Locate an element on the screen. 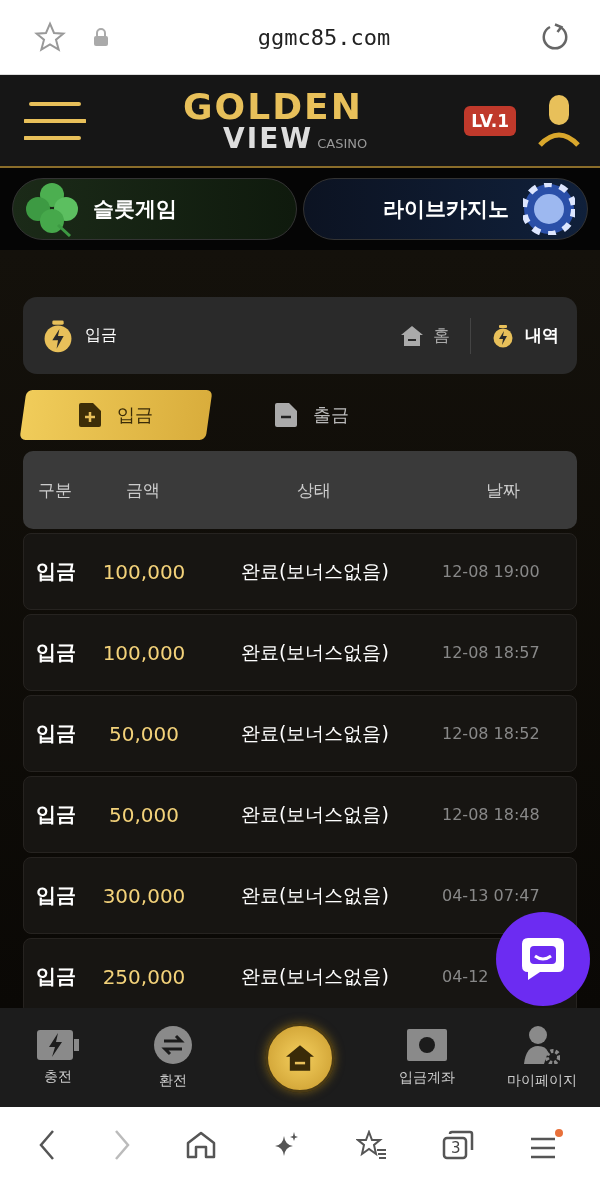 The width and height of the screenshot is (600, 1182). column-header: 금액 is located at coordinates (143, 490).